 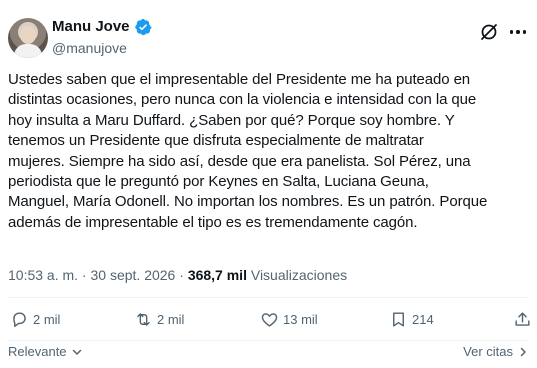 I want to click on like-button: 13 mil, so click(x=289, y=319).